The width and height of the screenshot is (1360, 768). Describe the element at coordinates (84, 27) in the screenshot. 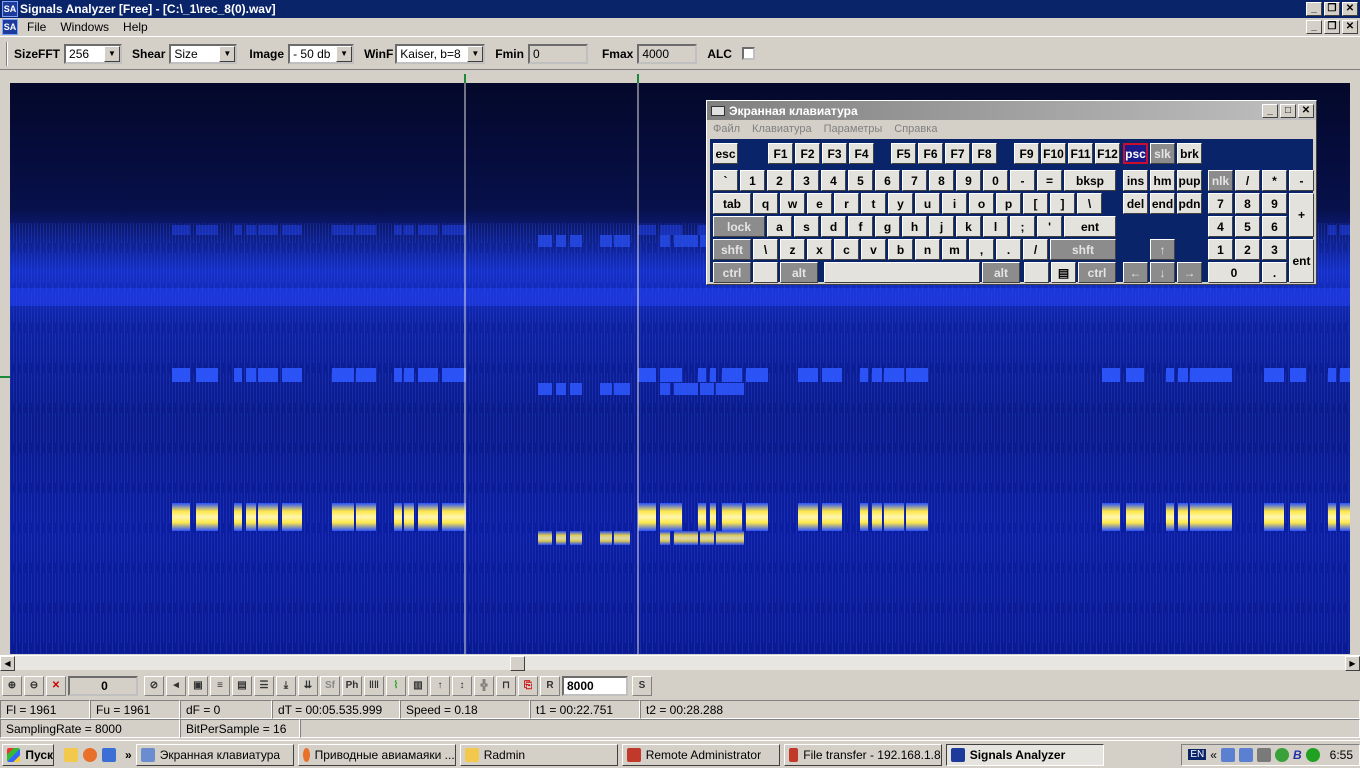

I see `menu-windows: Windows` at that location.